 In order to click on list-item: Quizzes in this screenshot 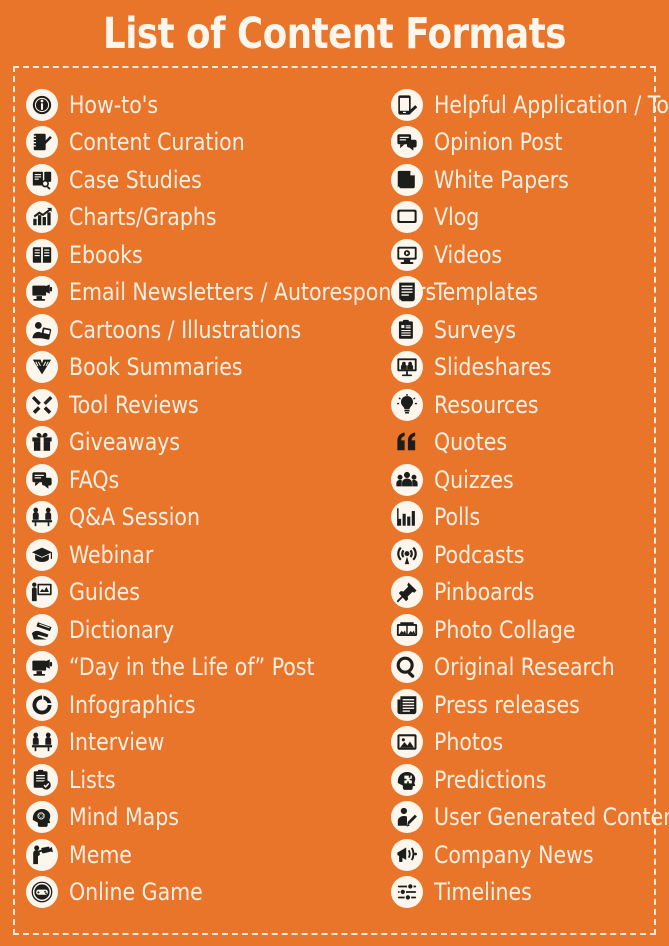, I will do `click(525, 480)`.